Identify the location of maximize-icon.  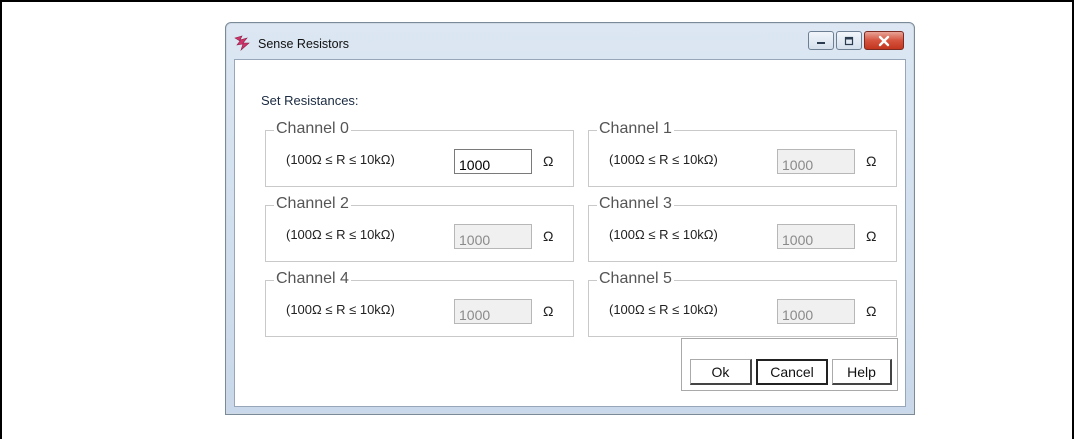
(849, 40).